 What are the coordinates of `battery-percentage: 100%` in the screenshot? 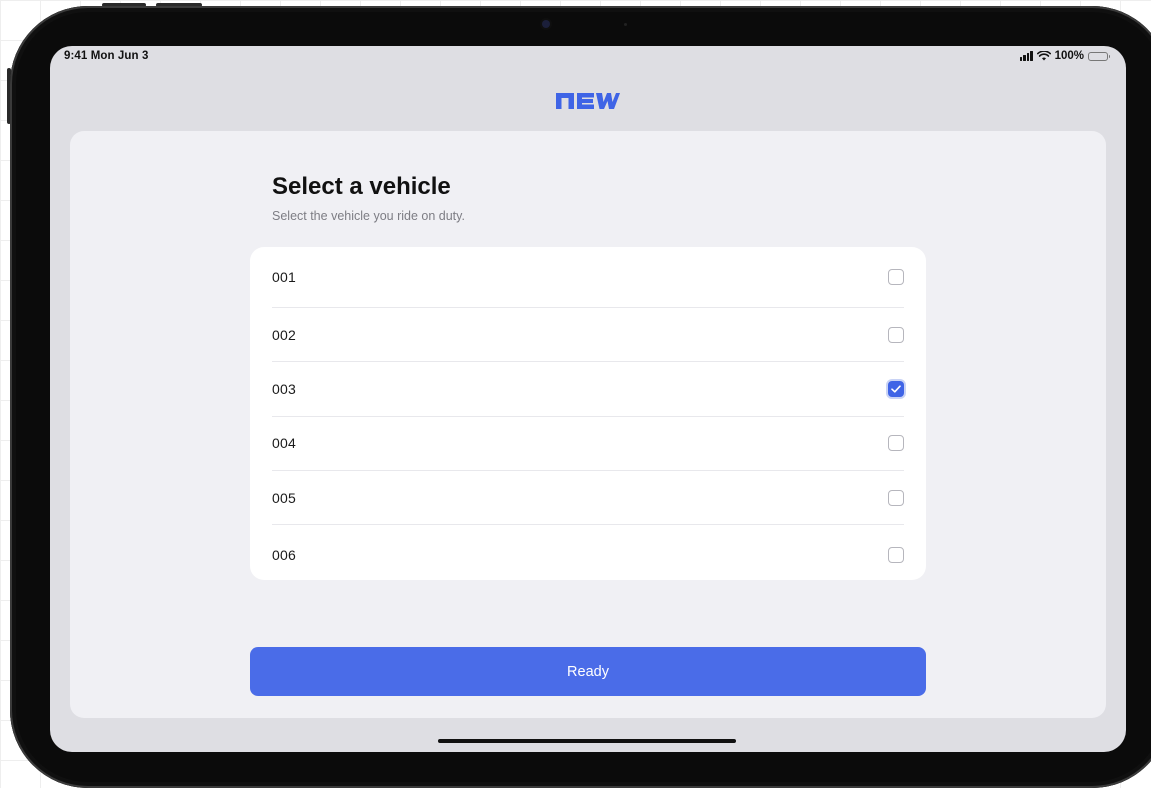 It's located at (1069, 56).